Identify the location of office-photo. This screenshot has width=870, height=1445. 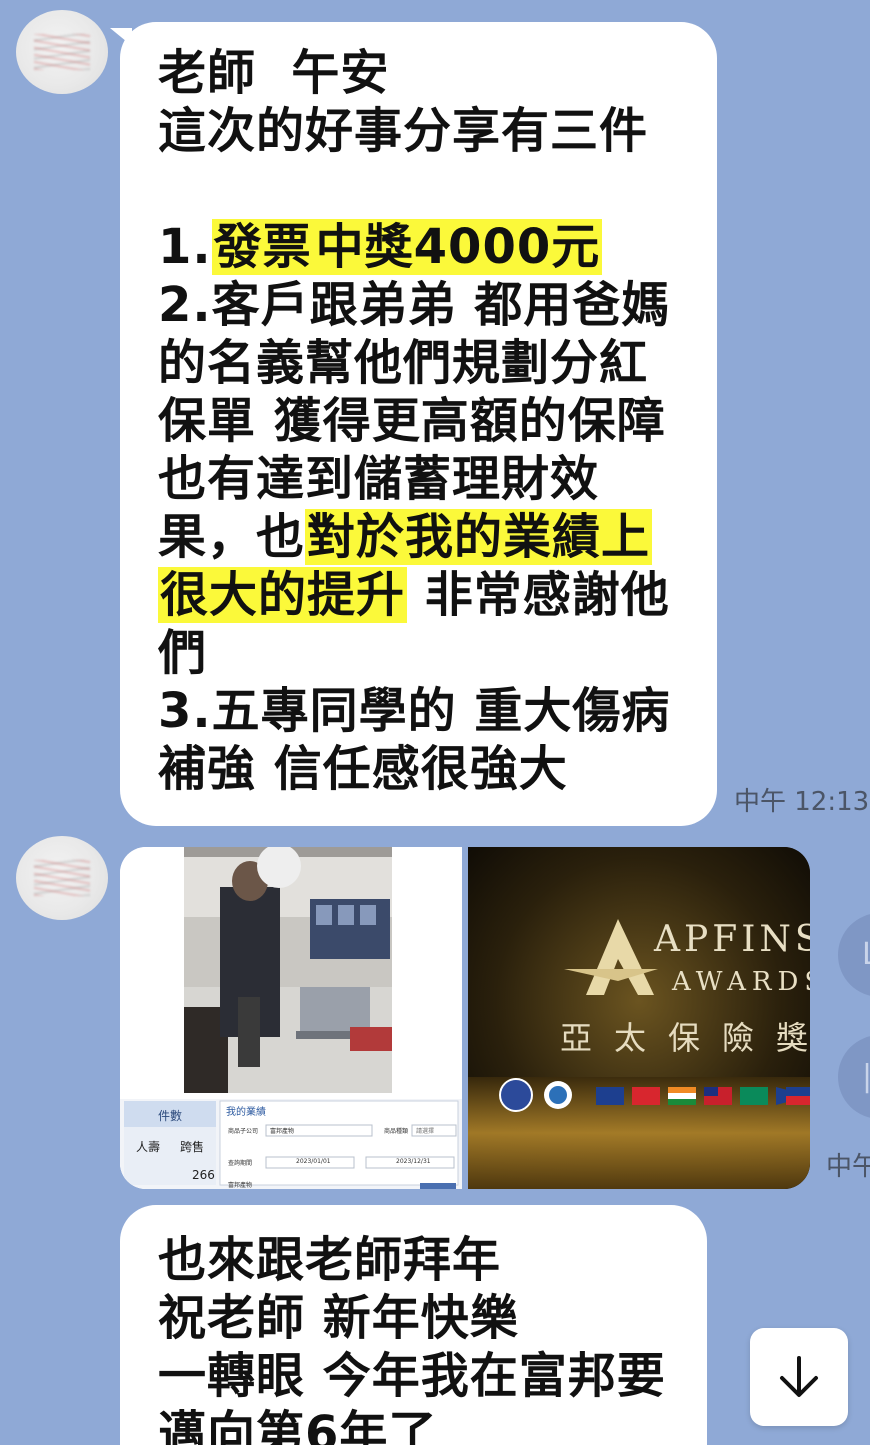
(291, 1018).